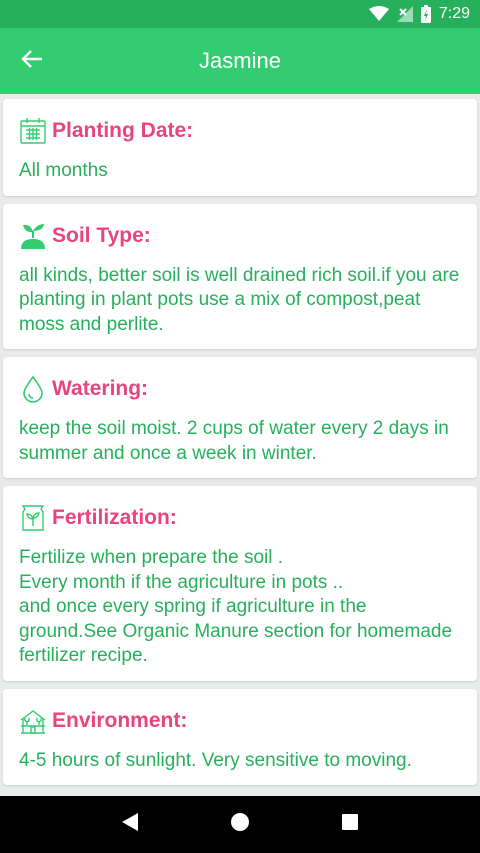  Describe the element at coordinates (240, 147) in the screenshot. I see `card-planting-date: Planting Date: All months` at that location.